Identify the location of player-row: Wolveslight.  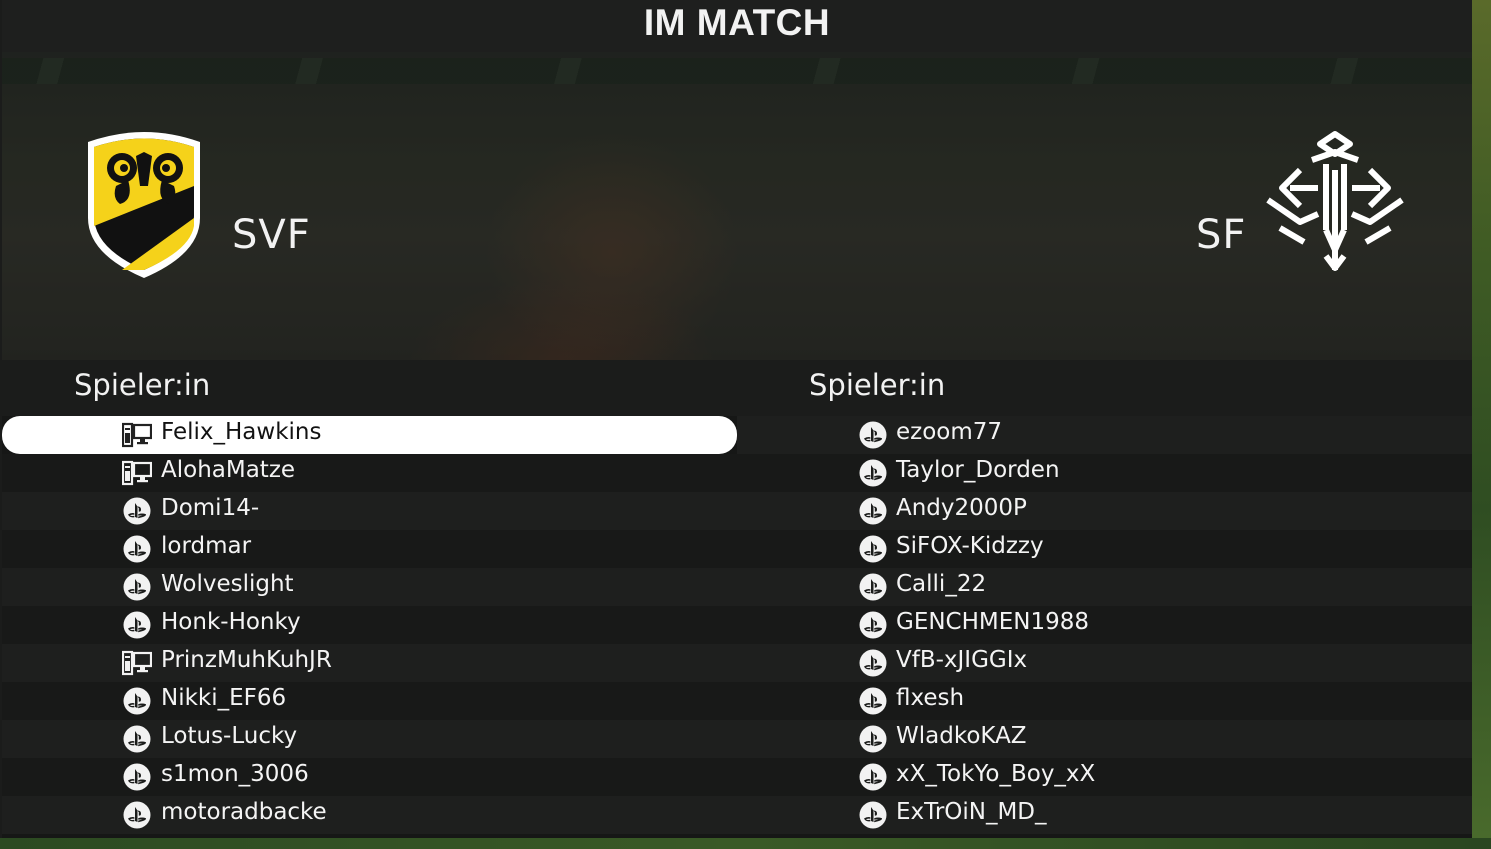
(369, 587).